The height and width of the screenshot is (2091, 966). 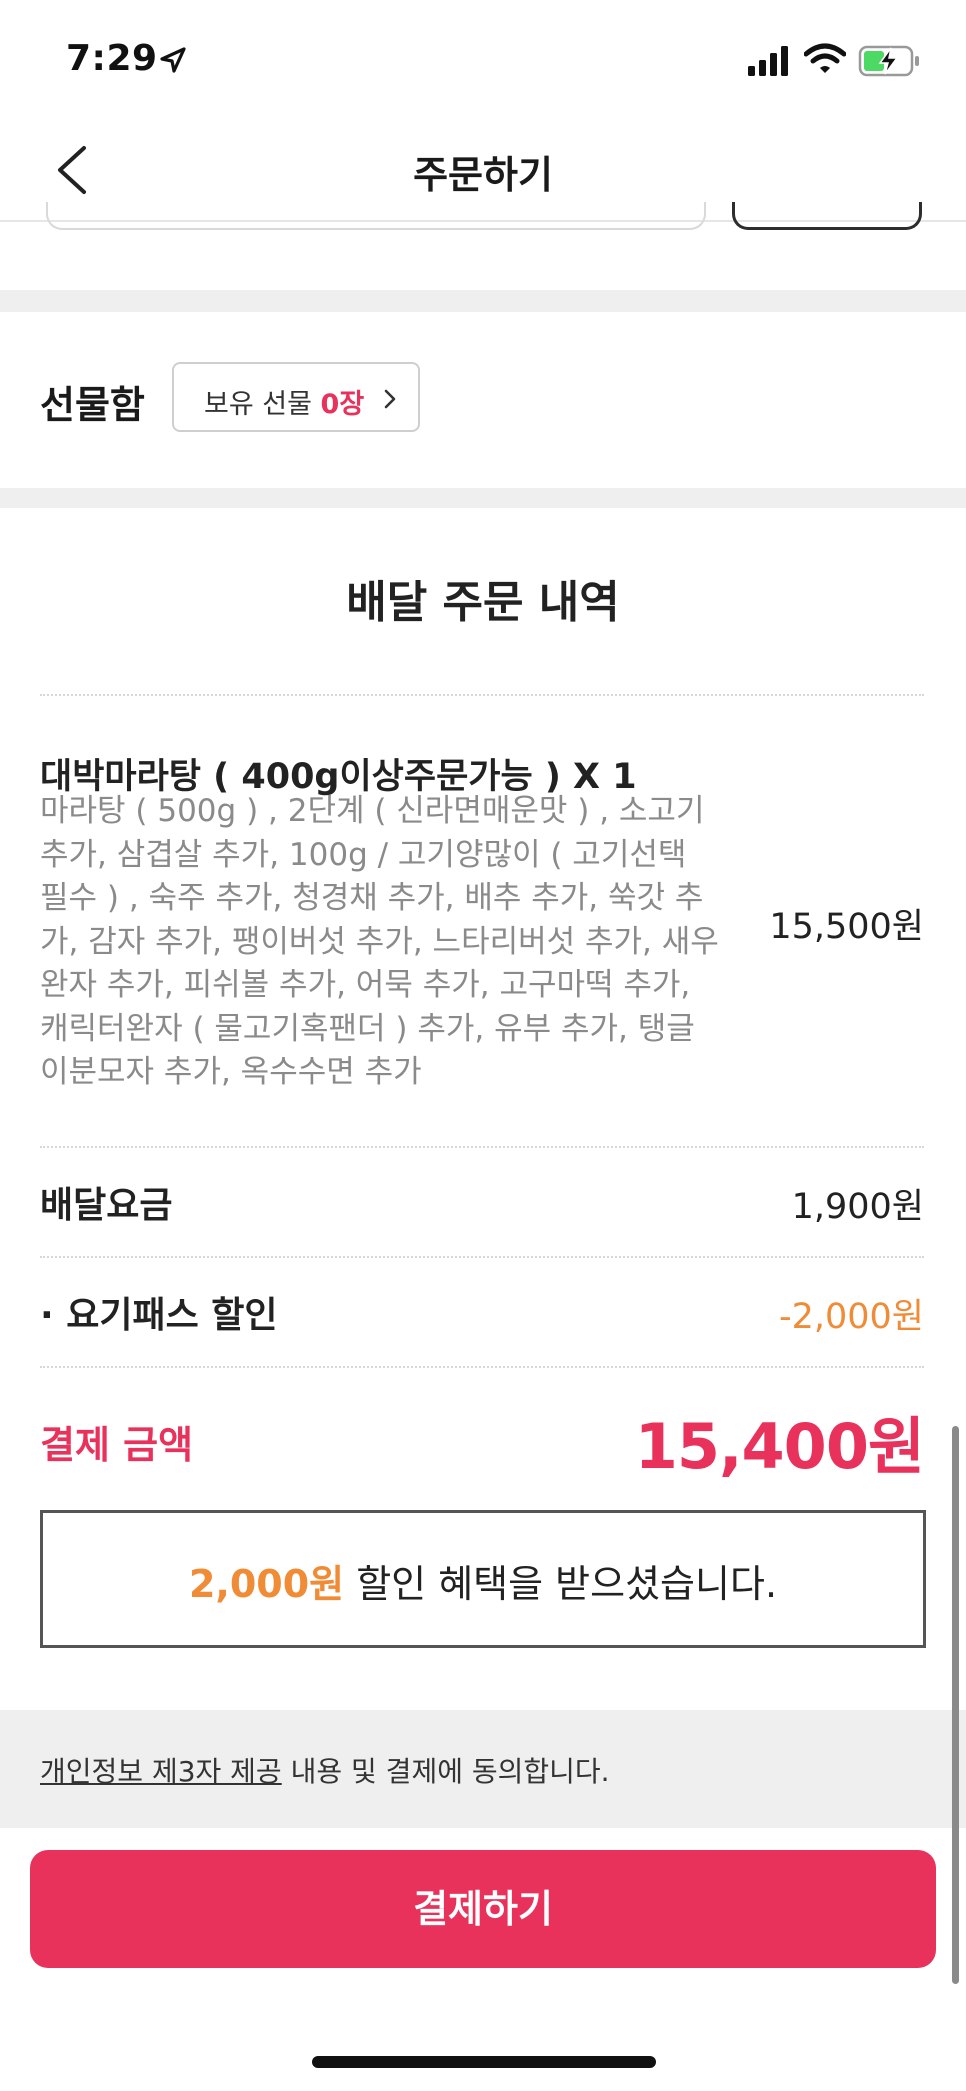 I want to click on page-title: 주문하기, so click(x=483, y=175).